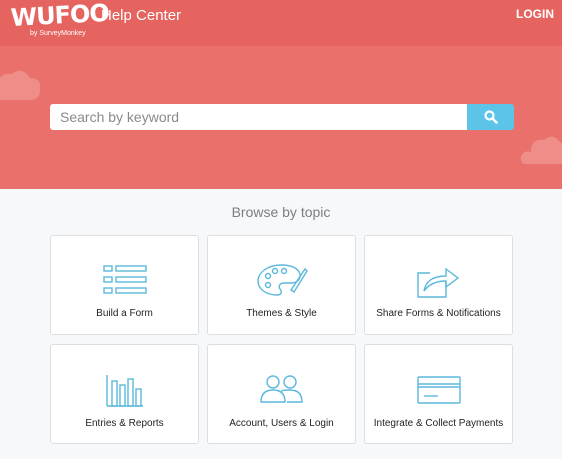  Describe the element at coordinates (281, 423) in the screenshot. I see `topic-label: Account, Users & Login` at that location.